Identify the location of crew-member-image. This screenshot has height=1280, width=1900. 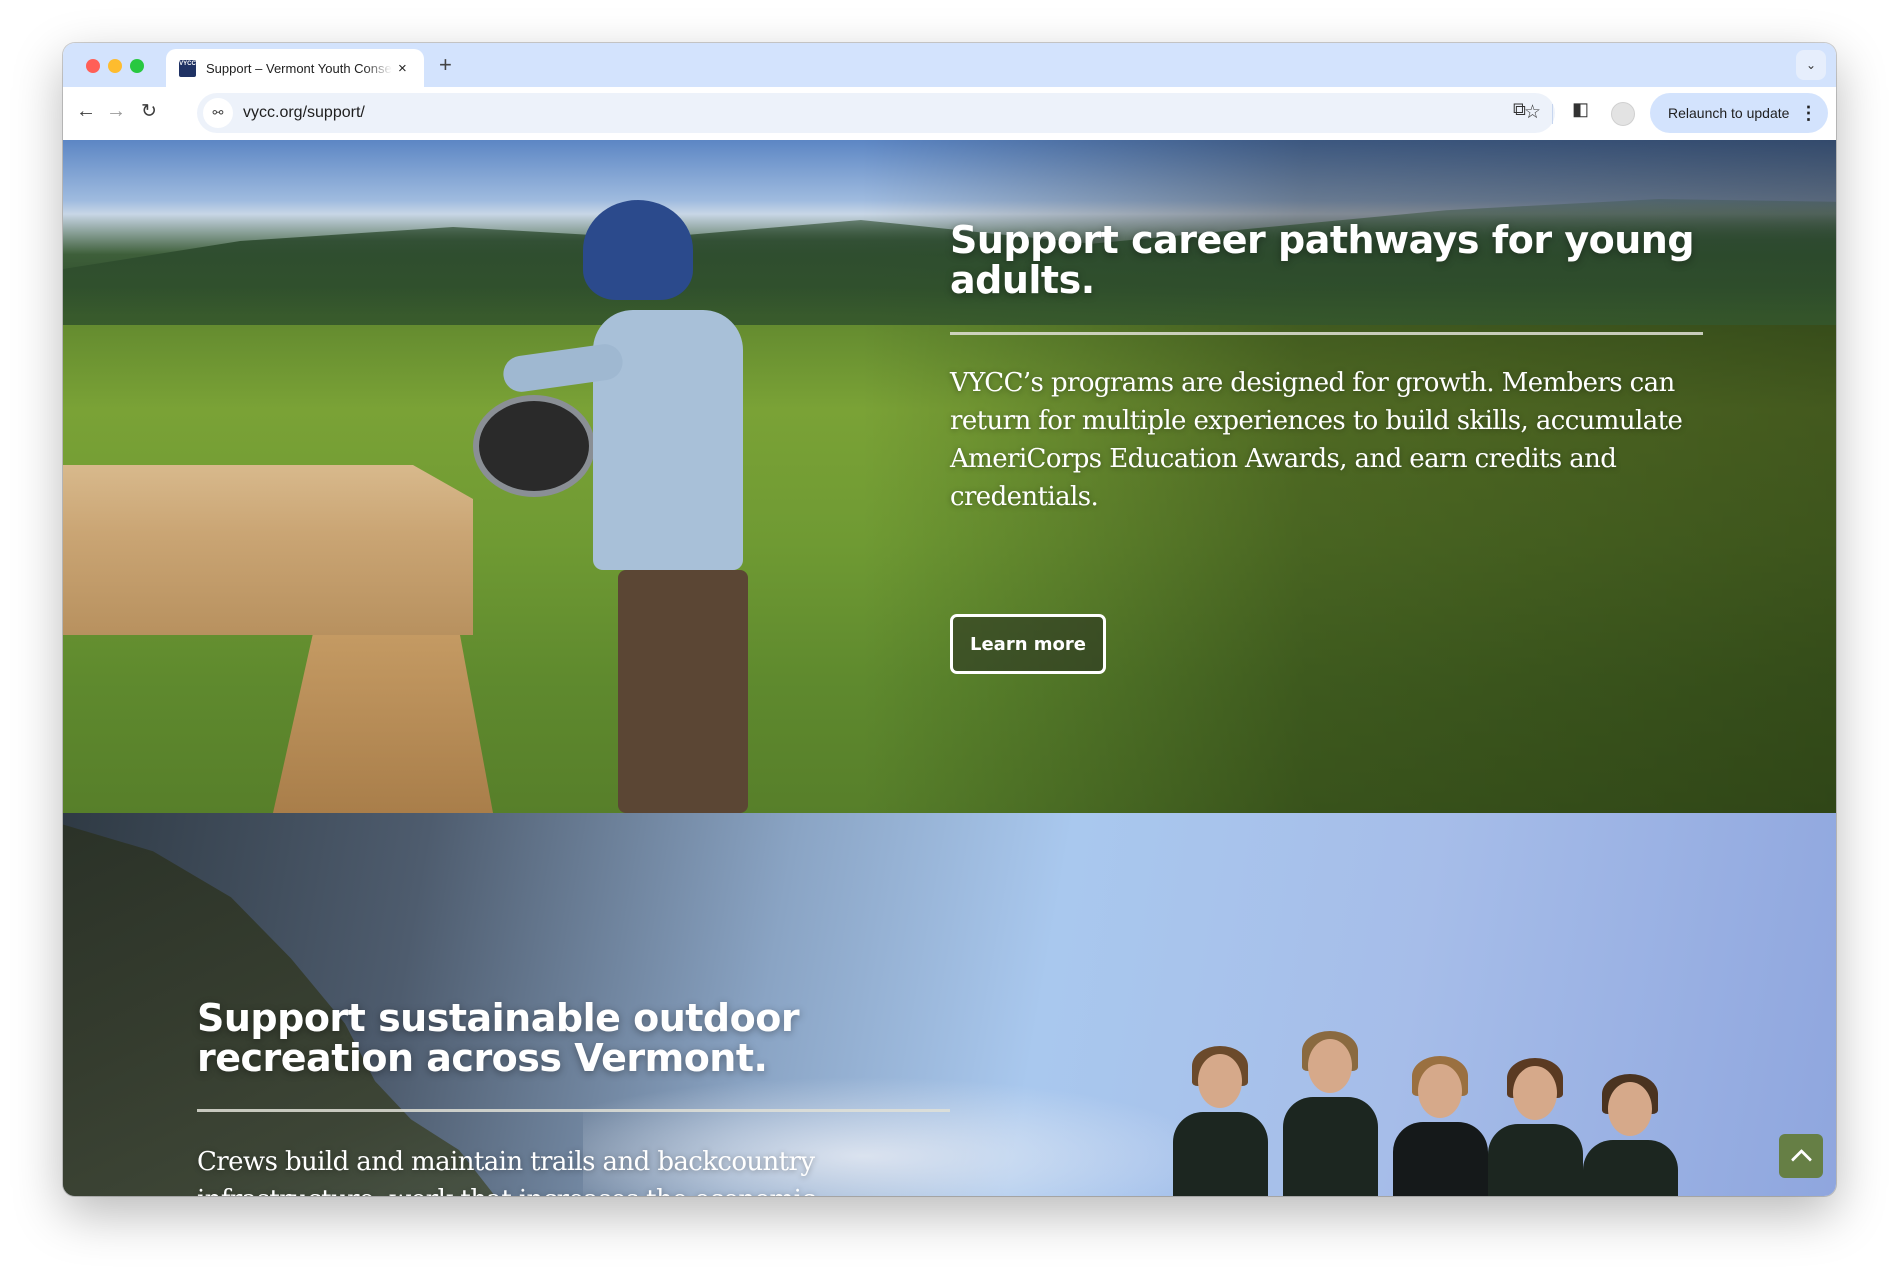
(652, 506).